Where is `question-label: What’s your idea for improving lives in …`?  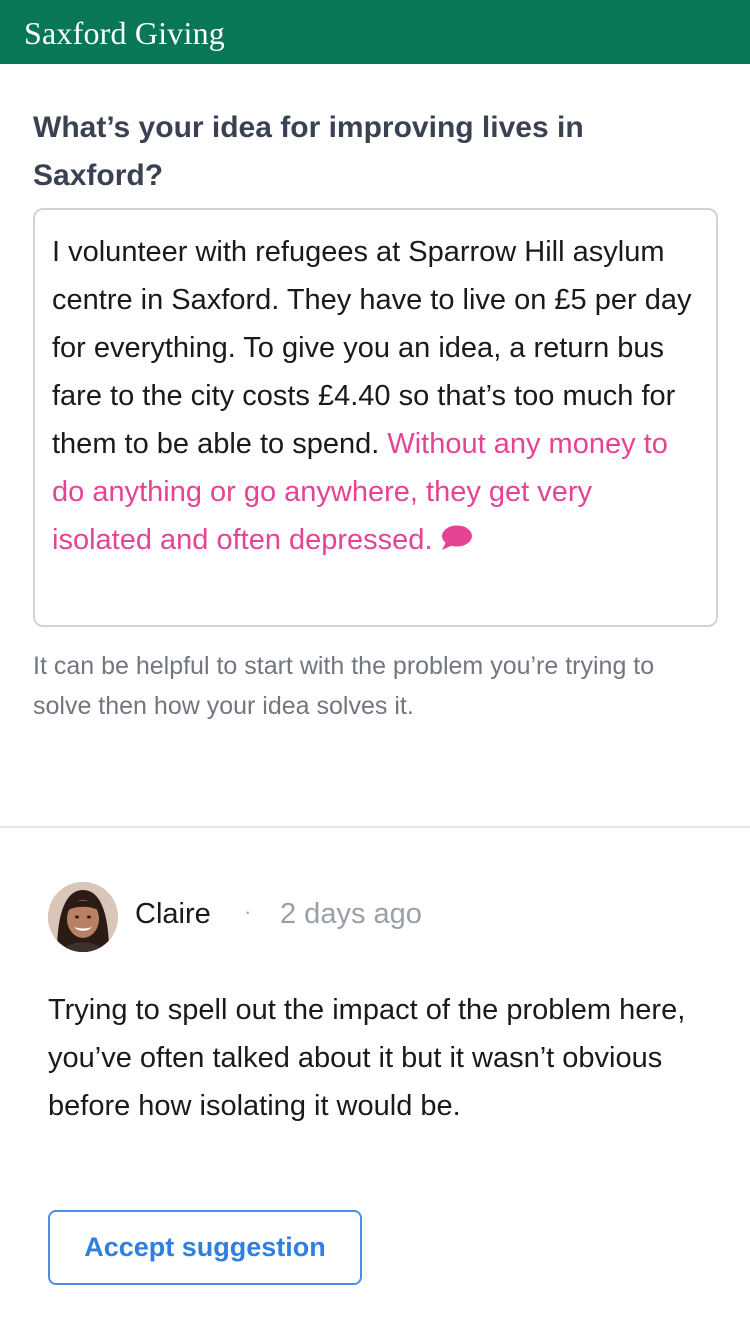 question-label: What’s your idea for improving lives in … is located at coordinates (308, 151).